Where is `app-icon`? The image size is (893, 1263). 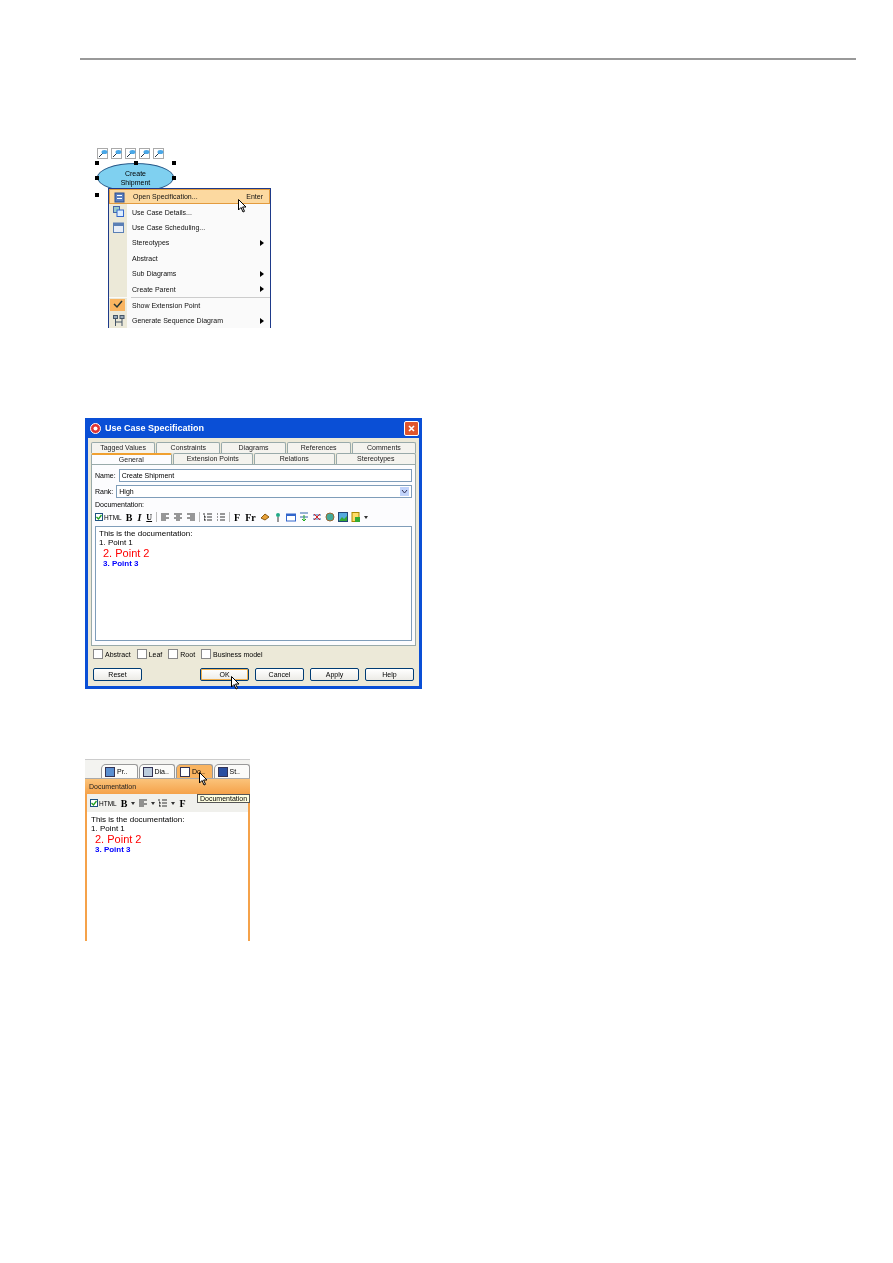 app-icon is located at coordinates (95, 428).